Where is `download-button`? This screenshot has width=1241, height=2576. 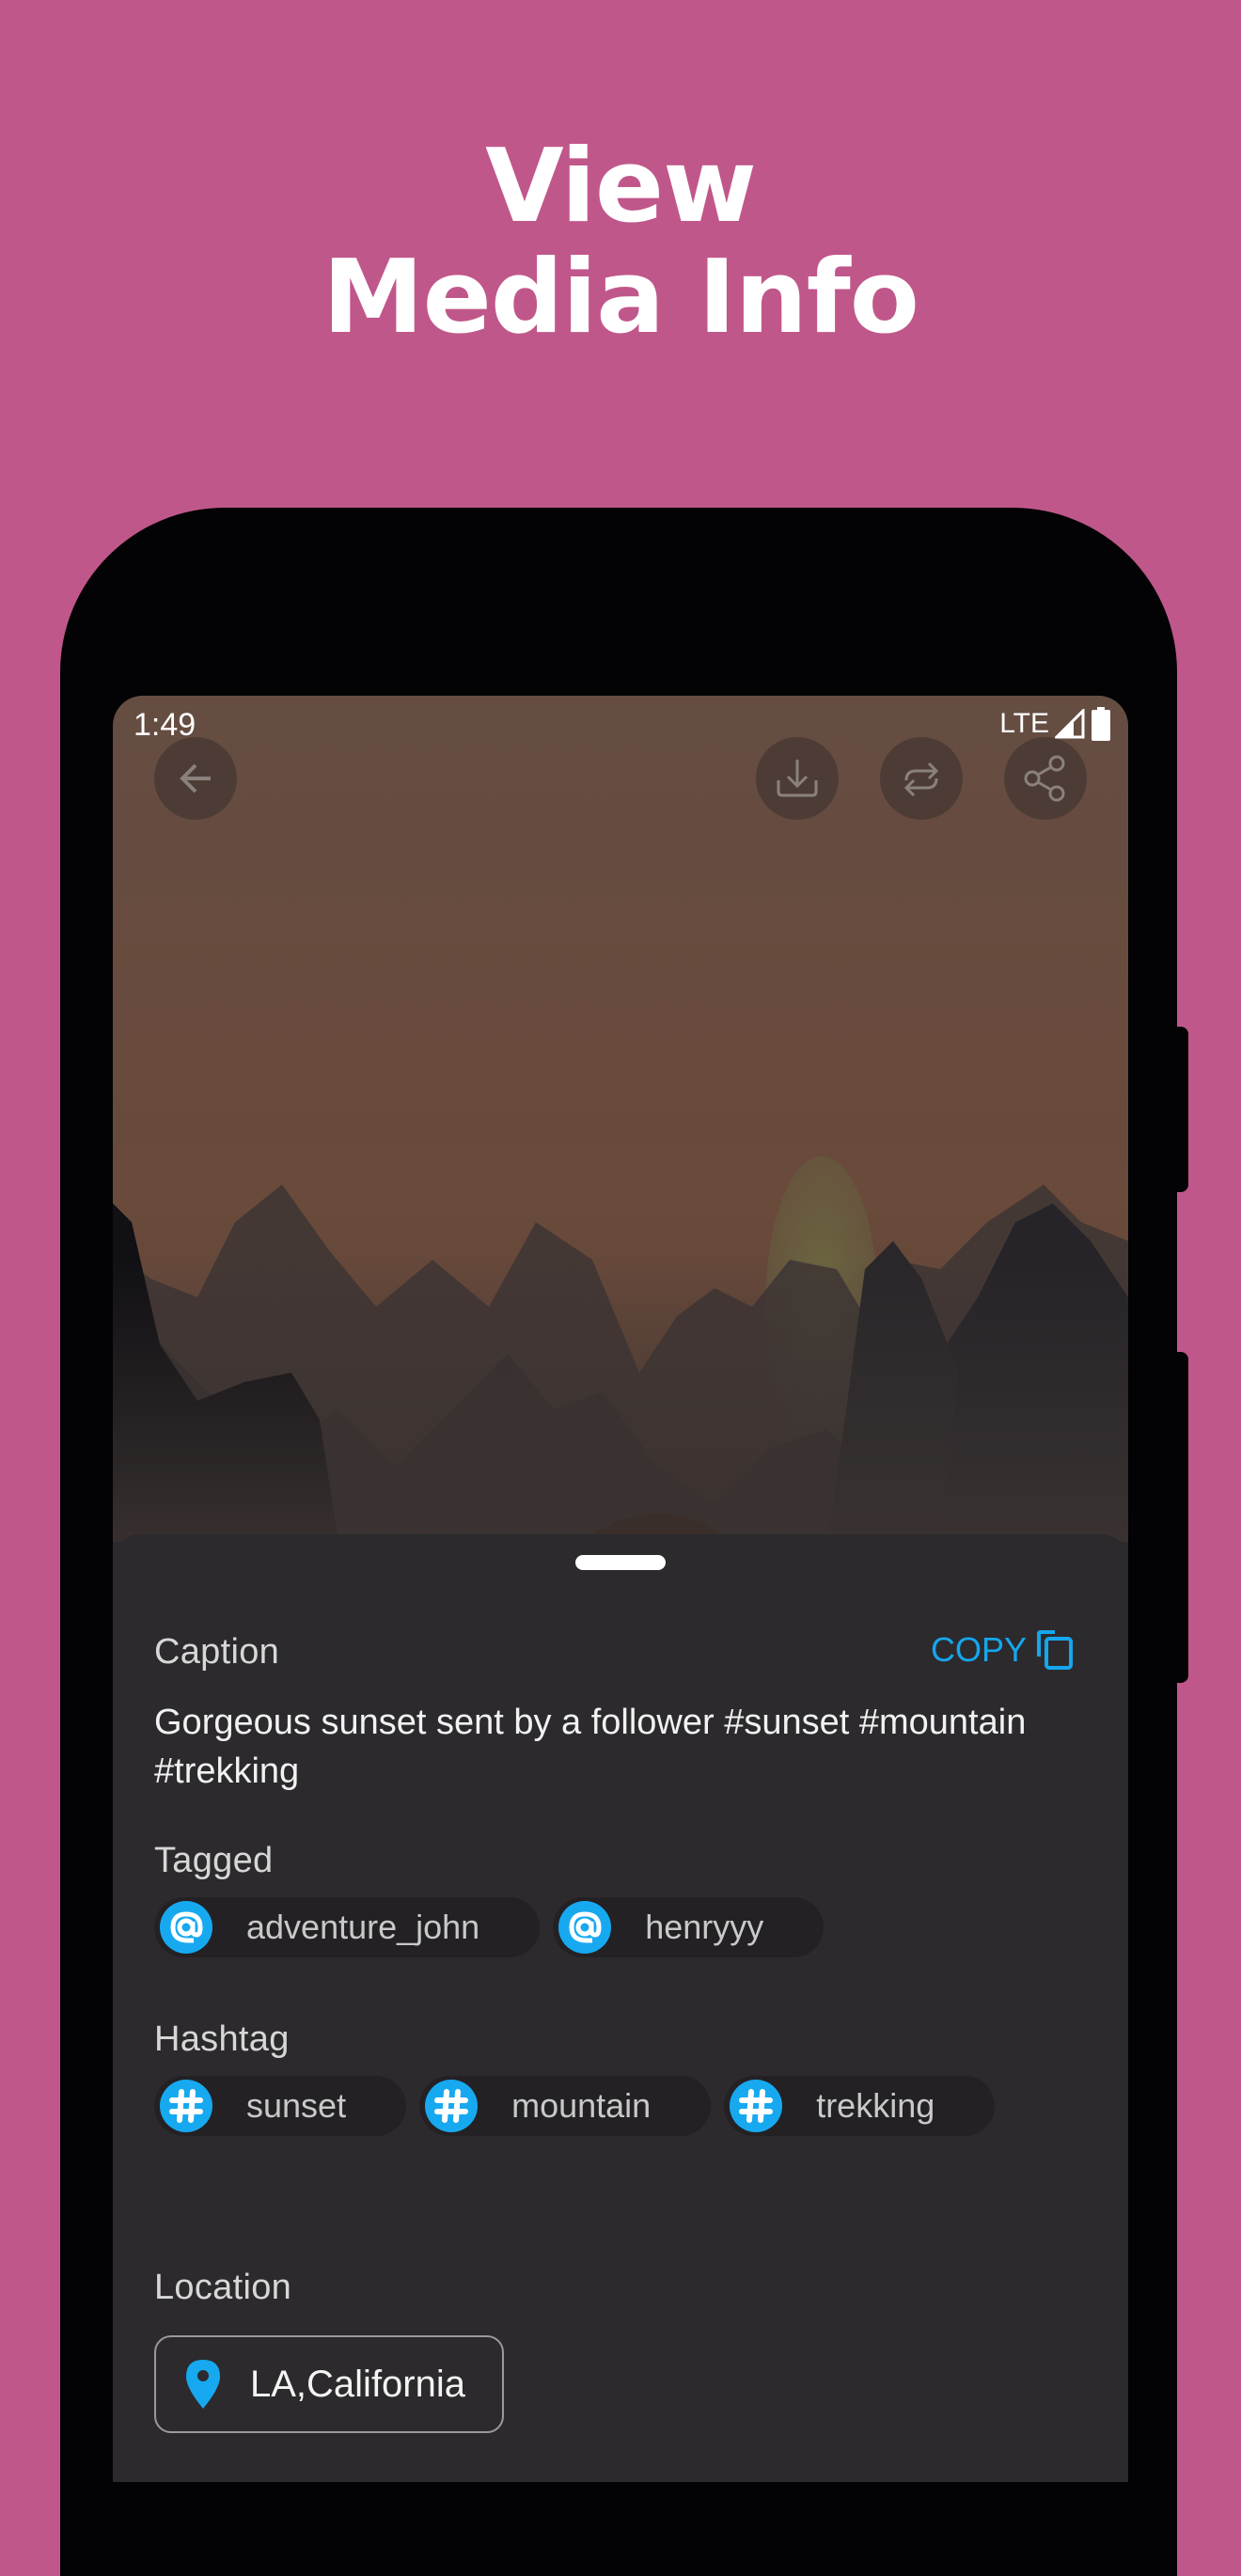
download-button is located at coordinates (798, 779).